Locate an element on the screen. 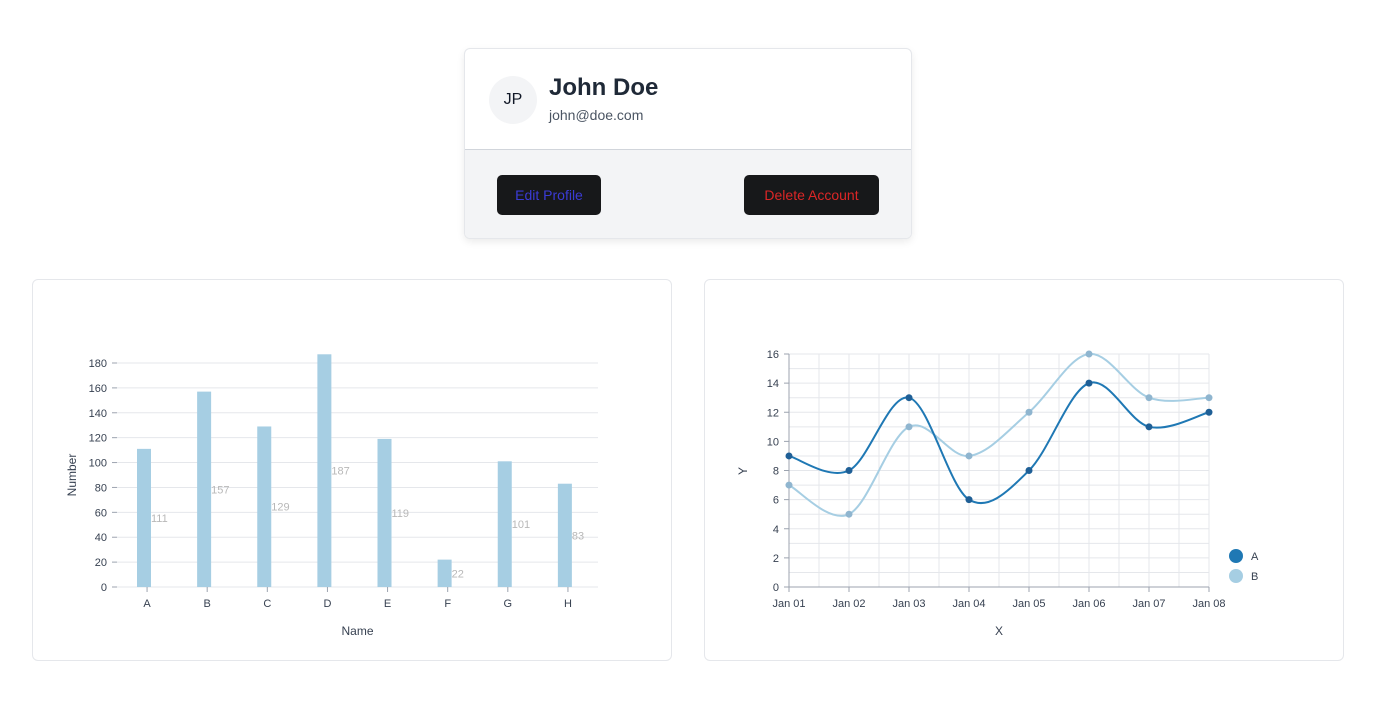  edit-profile-button: Edit Profile is located at coordinates (549, 195).